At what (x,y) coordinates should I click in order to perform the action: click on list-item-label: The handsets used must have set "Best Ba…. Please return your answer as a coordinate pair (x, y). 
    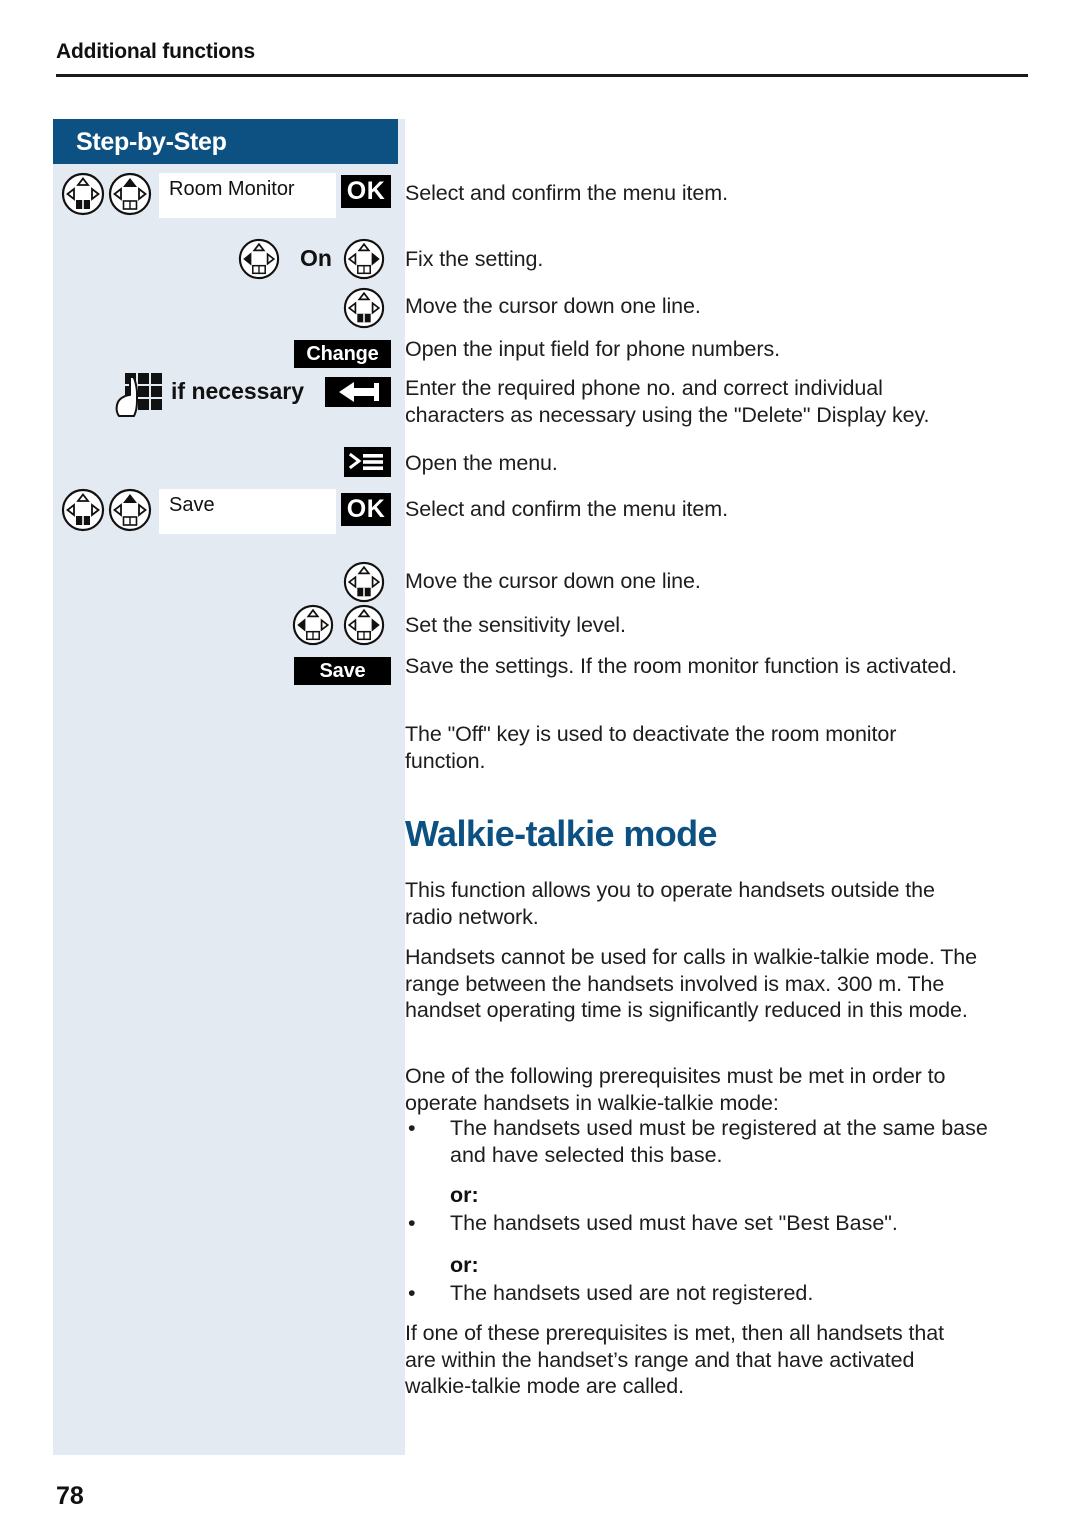
    Looking at the image, I should click on (674, 1223).